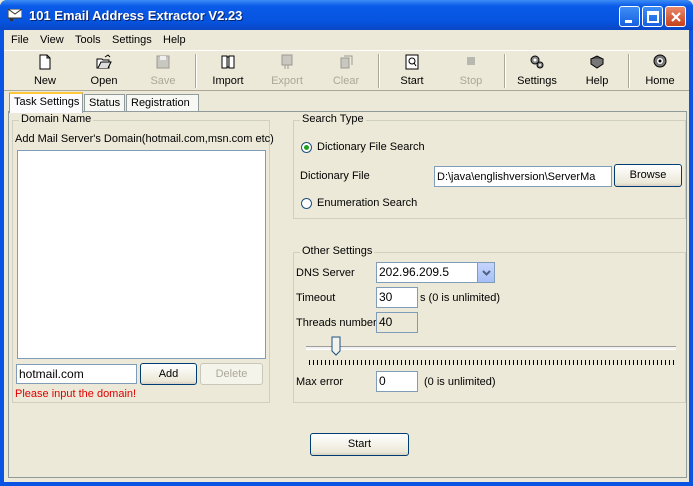  Describe the element at coordinates (414, 272) in the screenshot. I see `dns-server-value: 202.96.209.5` at that location.